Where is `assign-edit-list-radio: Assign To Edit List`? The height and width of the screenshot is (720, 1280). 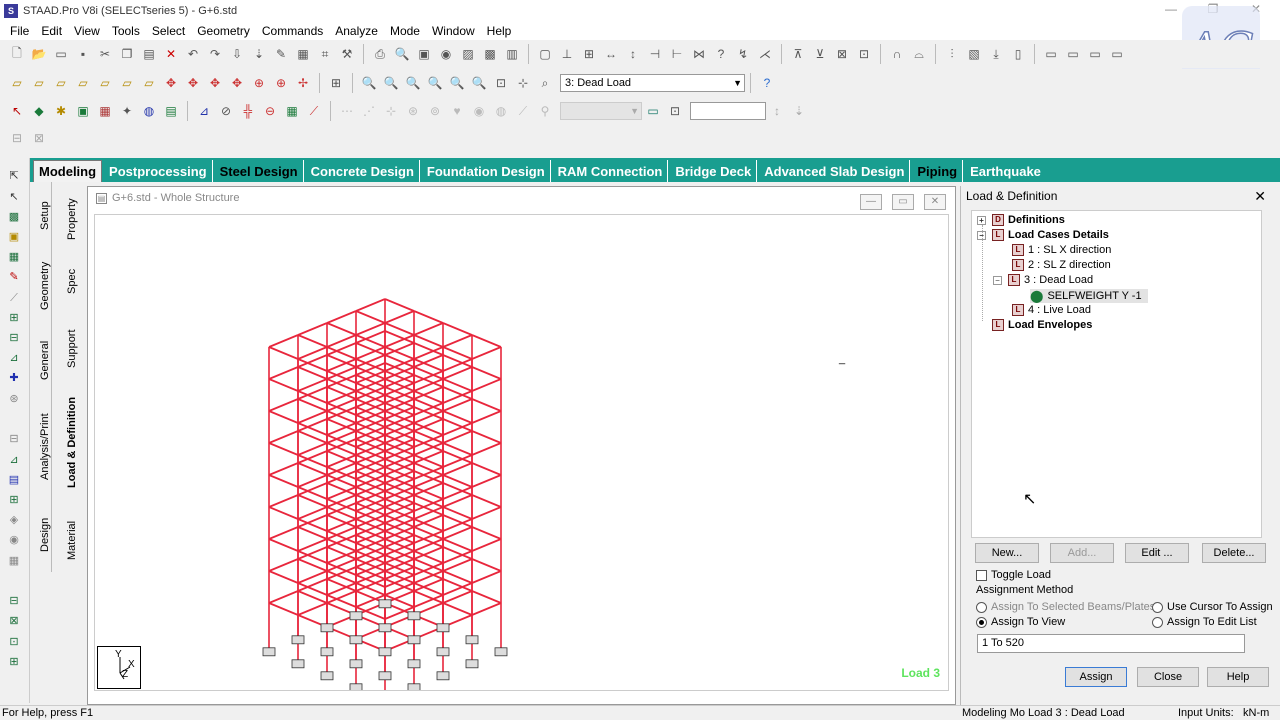 assign-edit-list-radio: Assign To Edit List is located at coordinates (1204, 622).